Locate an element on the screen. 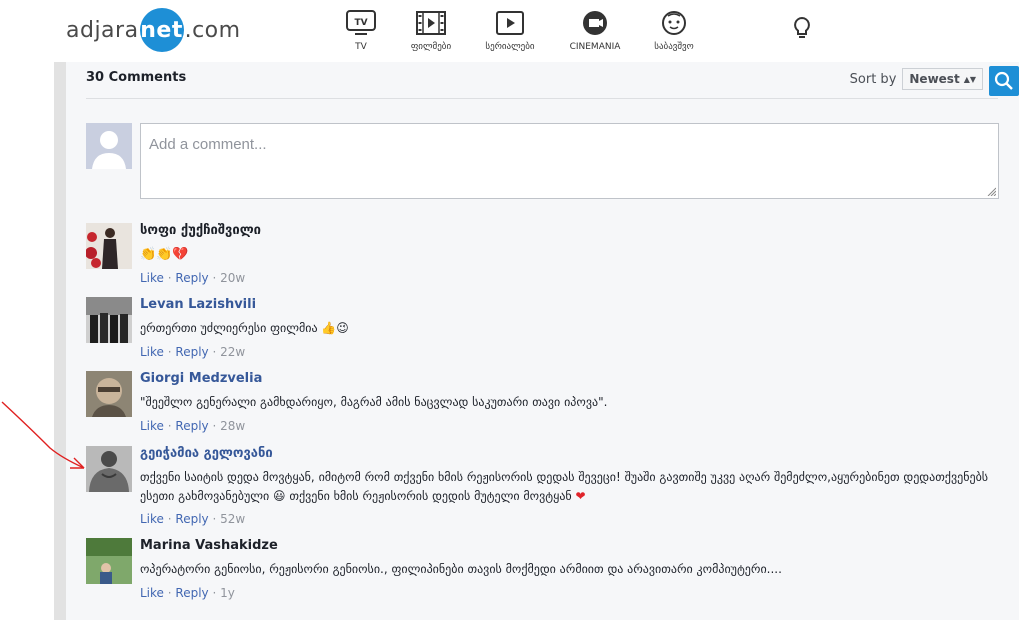 This screenshot has width=1024, height=620. comments-count: 30 Comments is located at coordinates (136, 77).